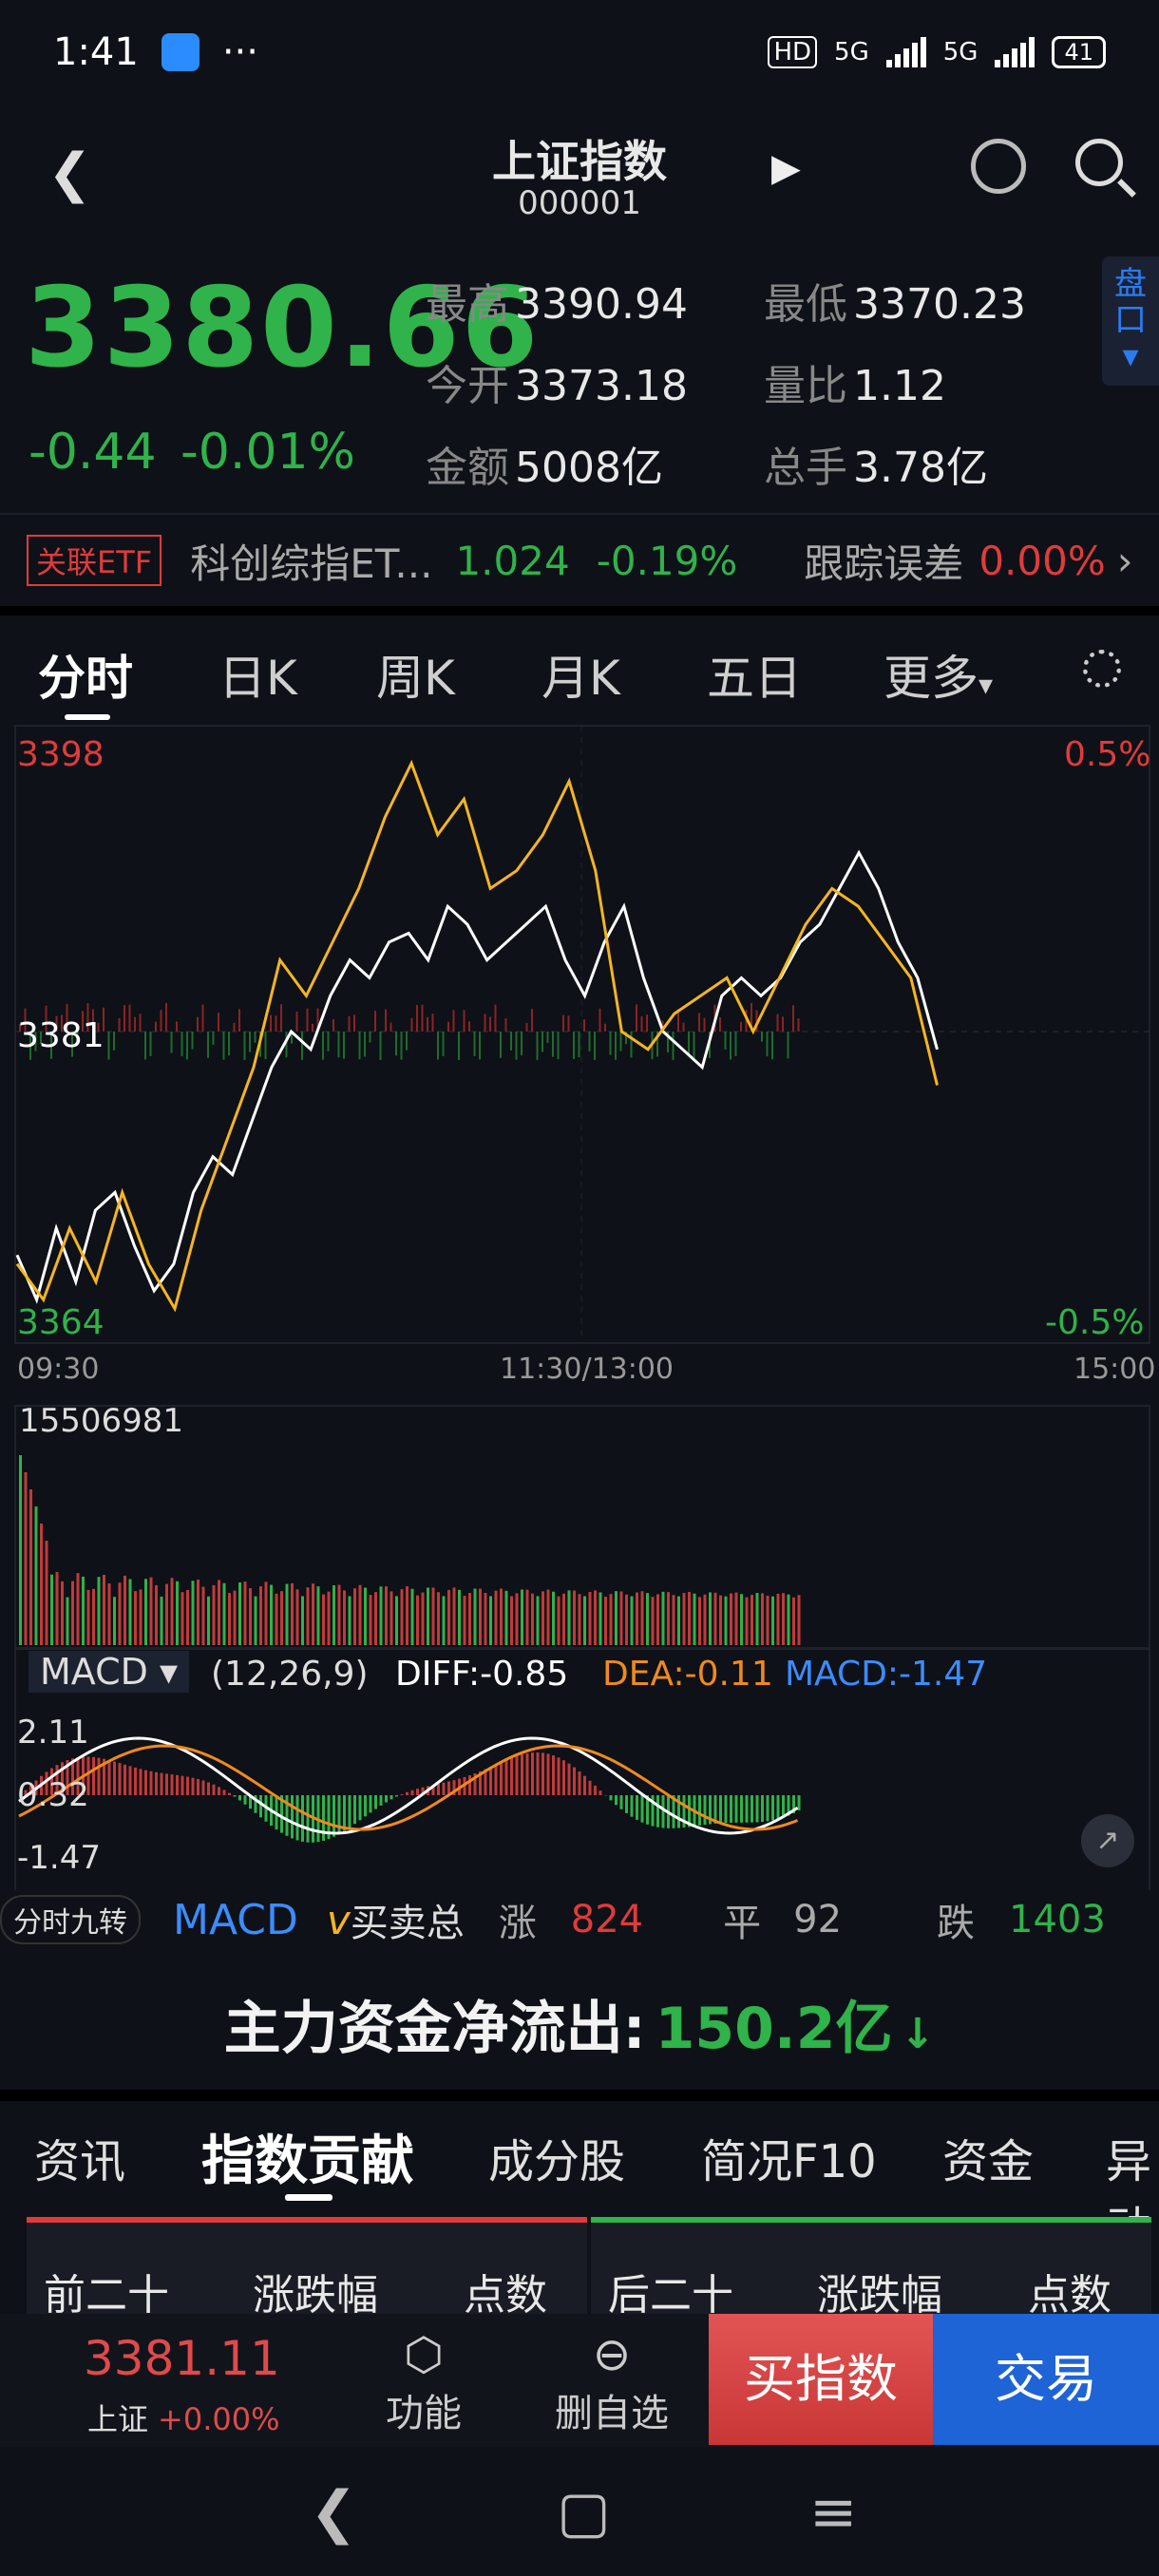 The image size is (1159, 2576). What do you see at coordinates (512, 560) in the screenshot?
I see `etf-price: 1.024` at bounding box center [512, 560].